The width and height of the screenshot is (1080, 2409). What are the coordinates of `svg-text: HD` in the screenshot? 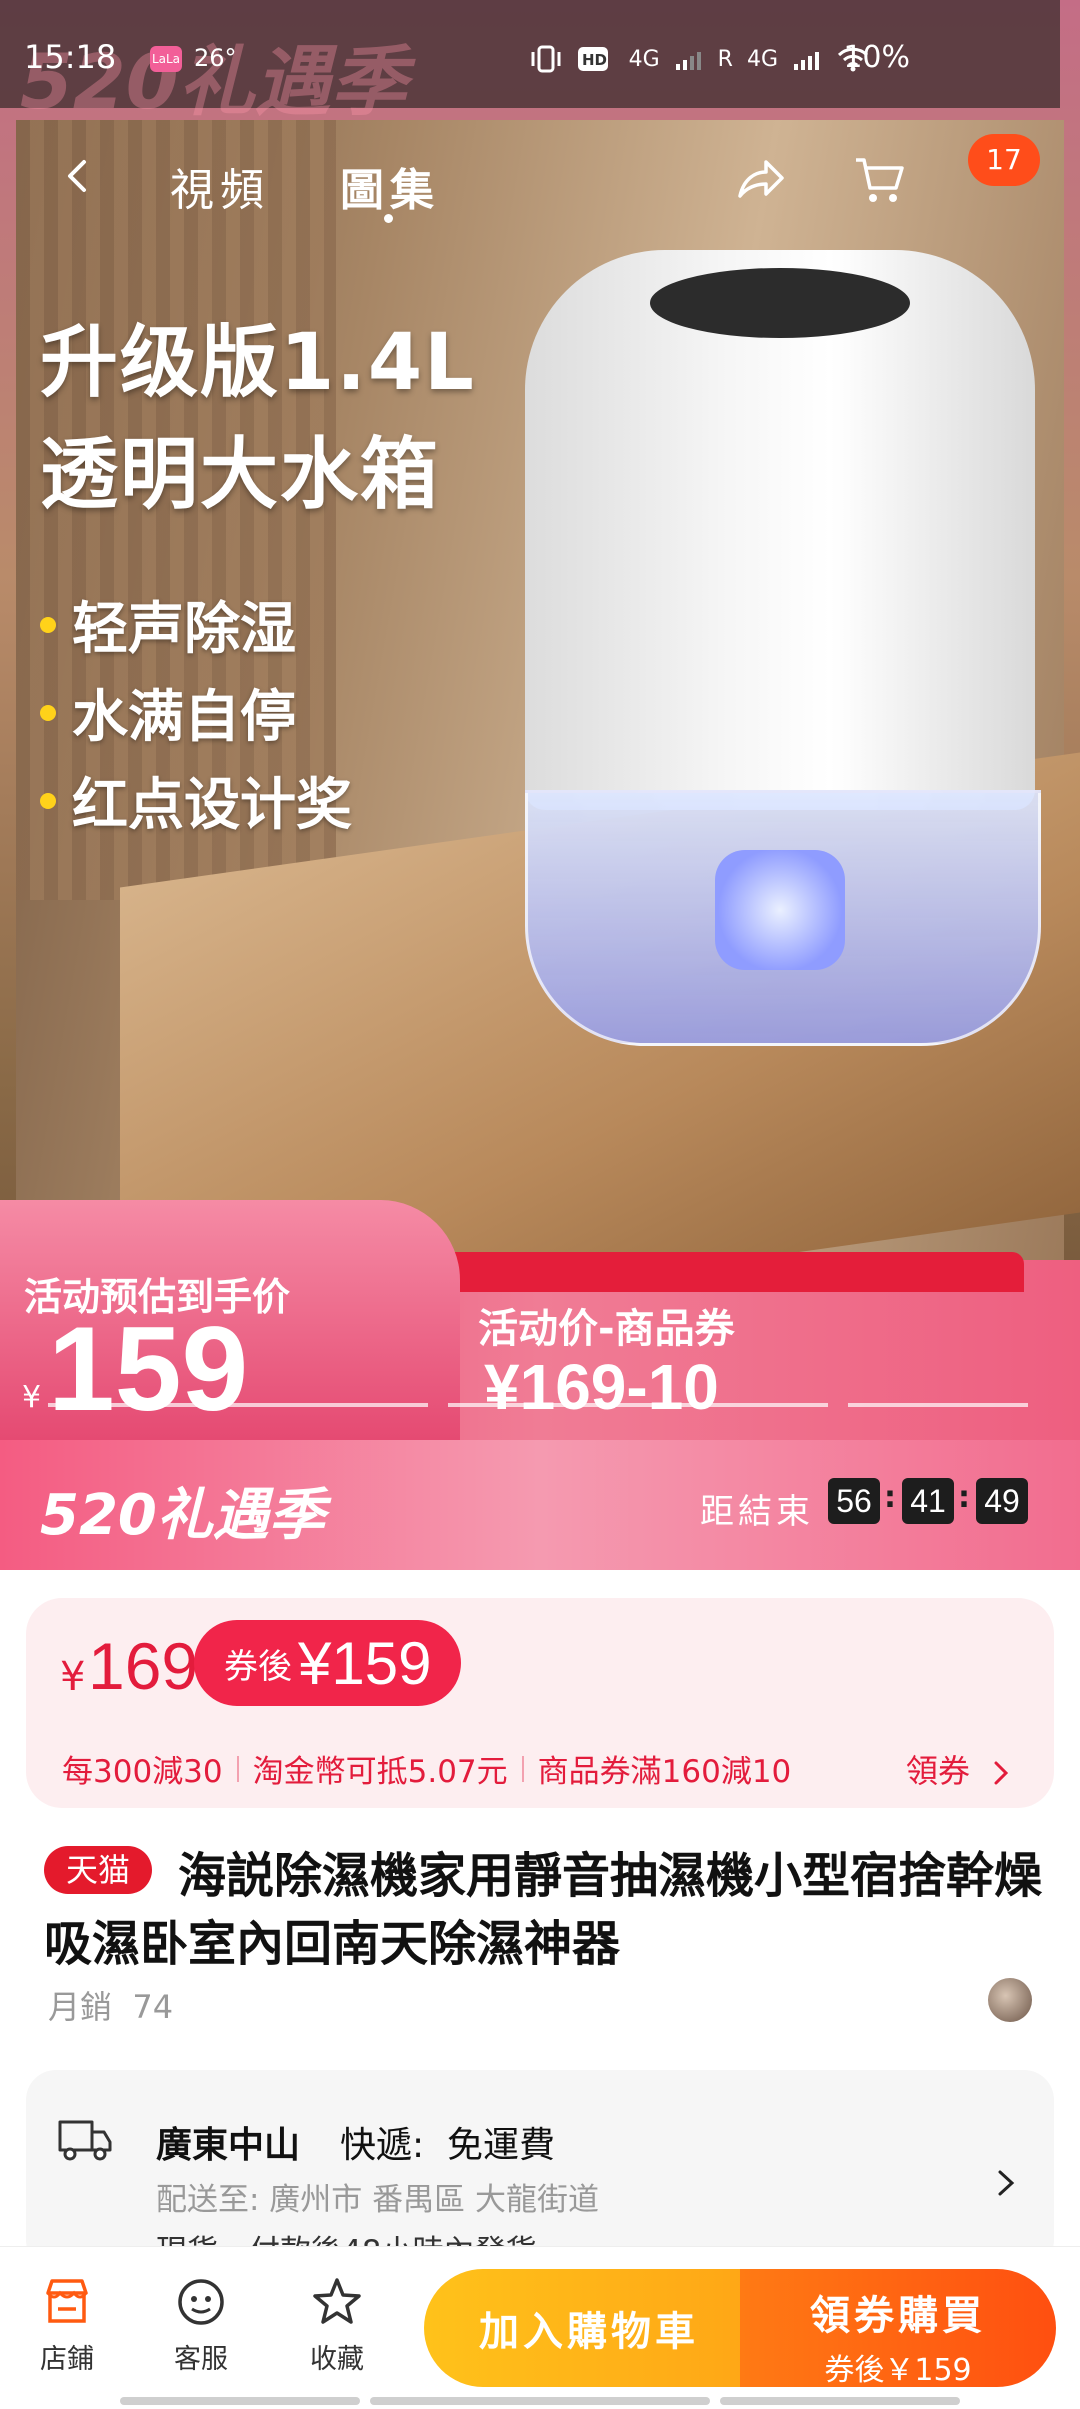 It's located at (594, 60).